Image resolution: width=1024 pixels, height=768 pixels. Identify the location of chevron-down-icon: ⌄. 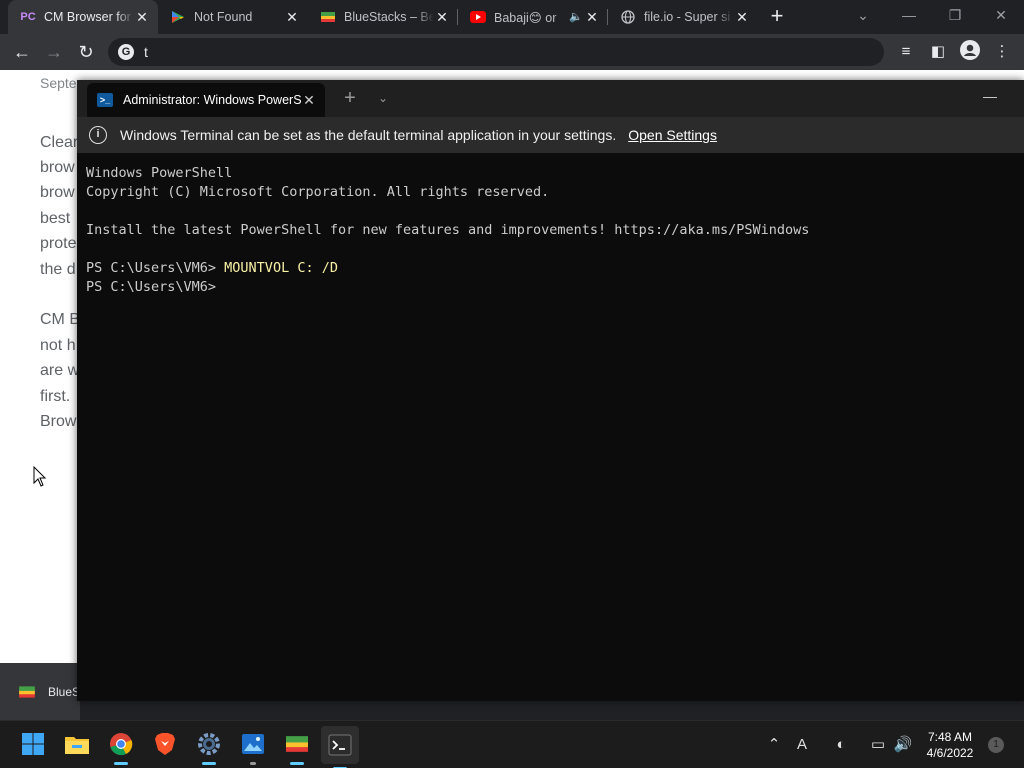
(383, 98).